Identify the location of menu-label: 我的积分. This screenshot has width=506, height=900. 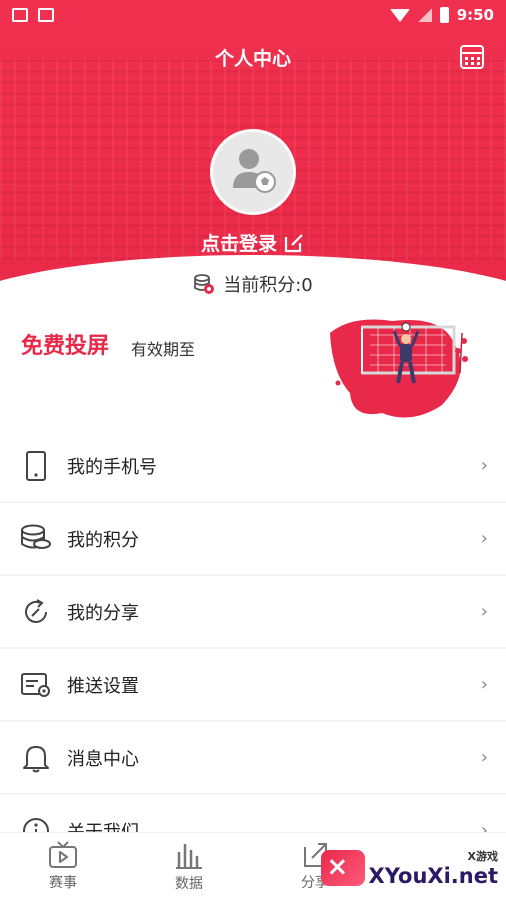
(103, 540).